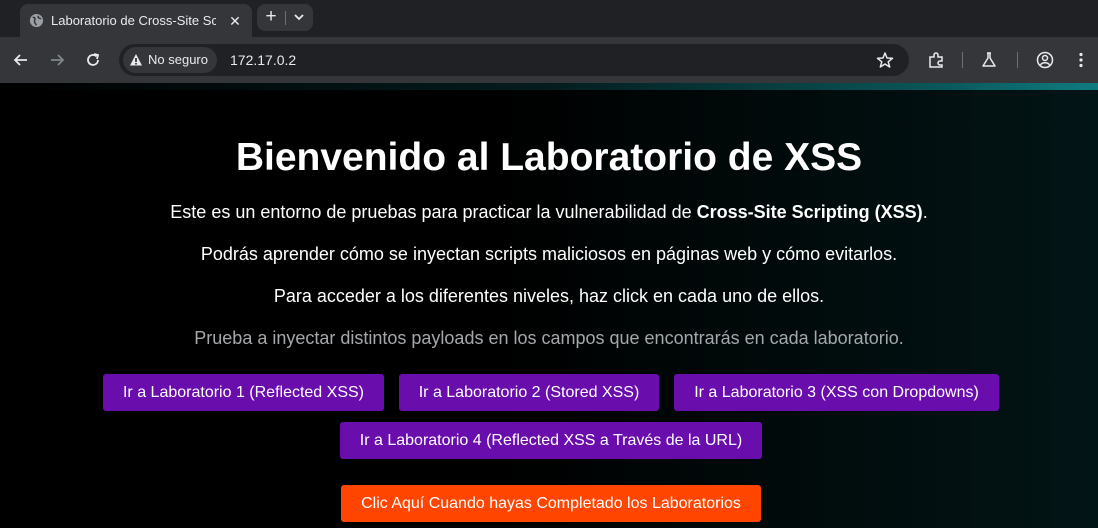  Describe the element at coordinates (21, 60) in the screenshot. I see `back-icon` at that location.